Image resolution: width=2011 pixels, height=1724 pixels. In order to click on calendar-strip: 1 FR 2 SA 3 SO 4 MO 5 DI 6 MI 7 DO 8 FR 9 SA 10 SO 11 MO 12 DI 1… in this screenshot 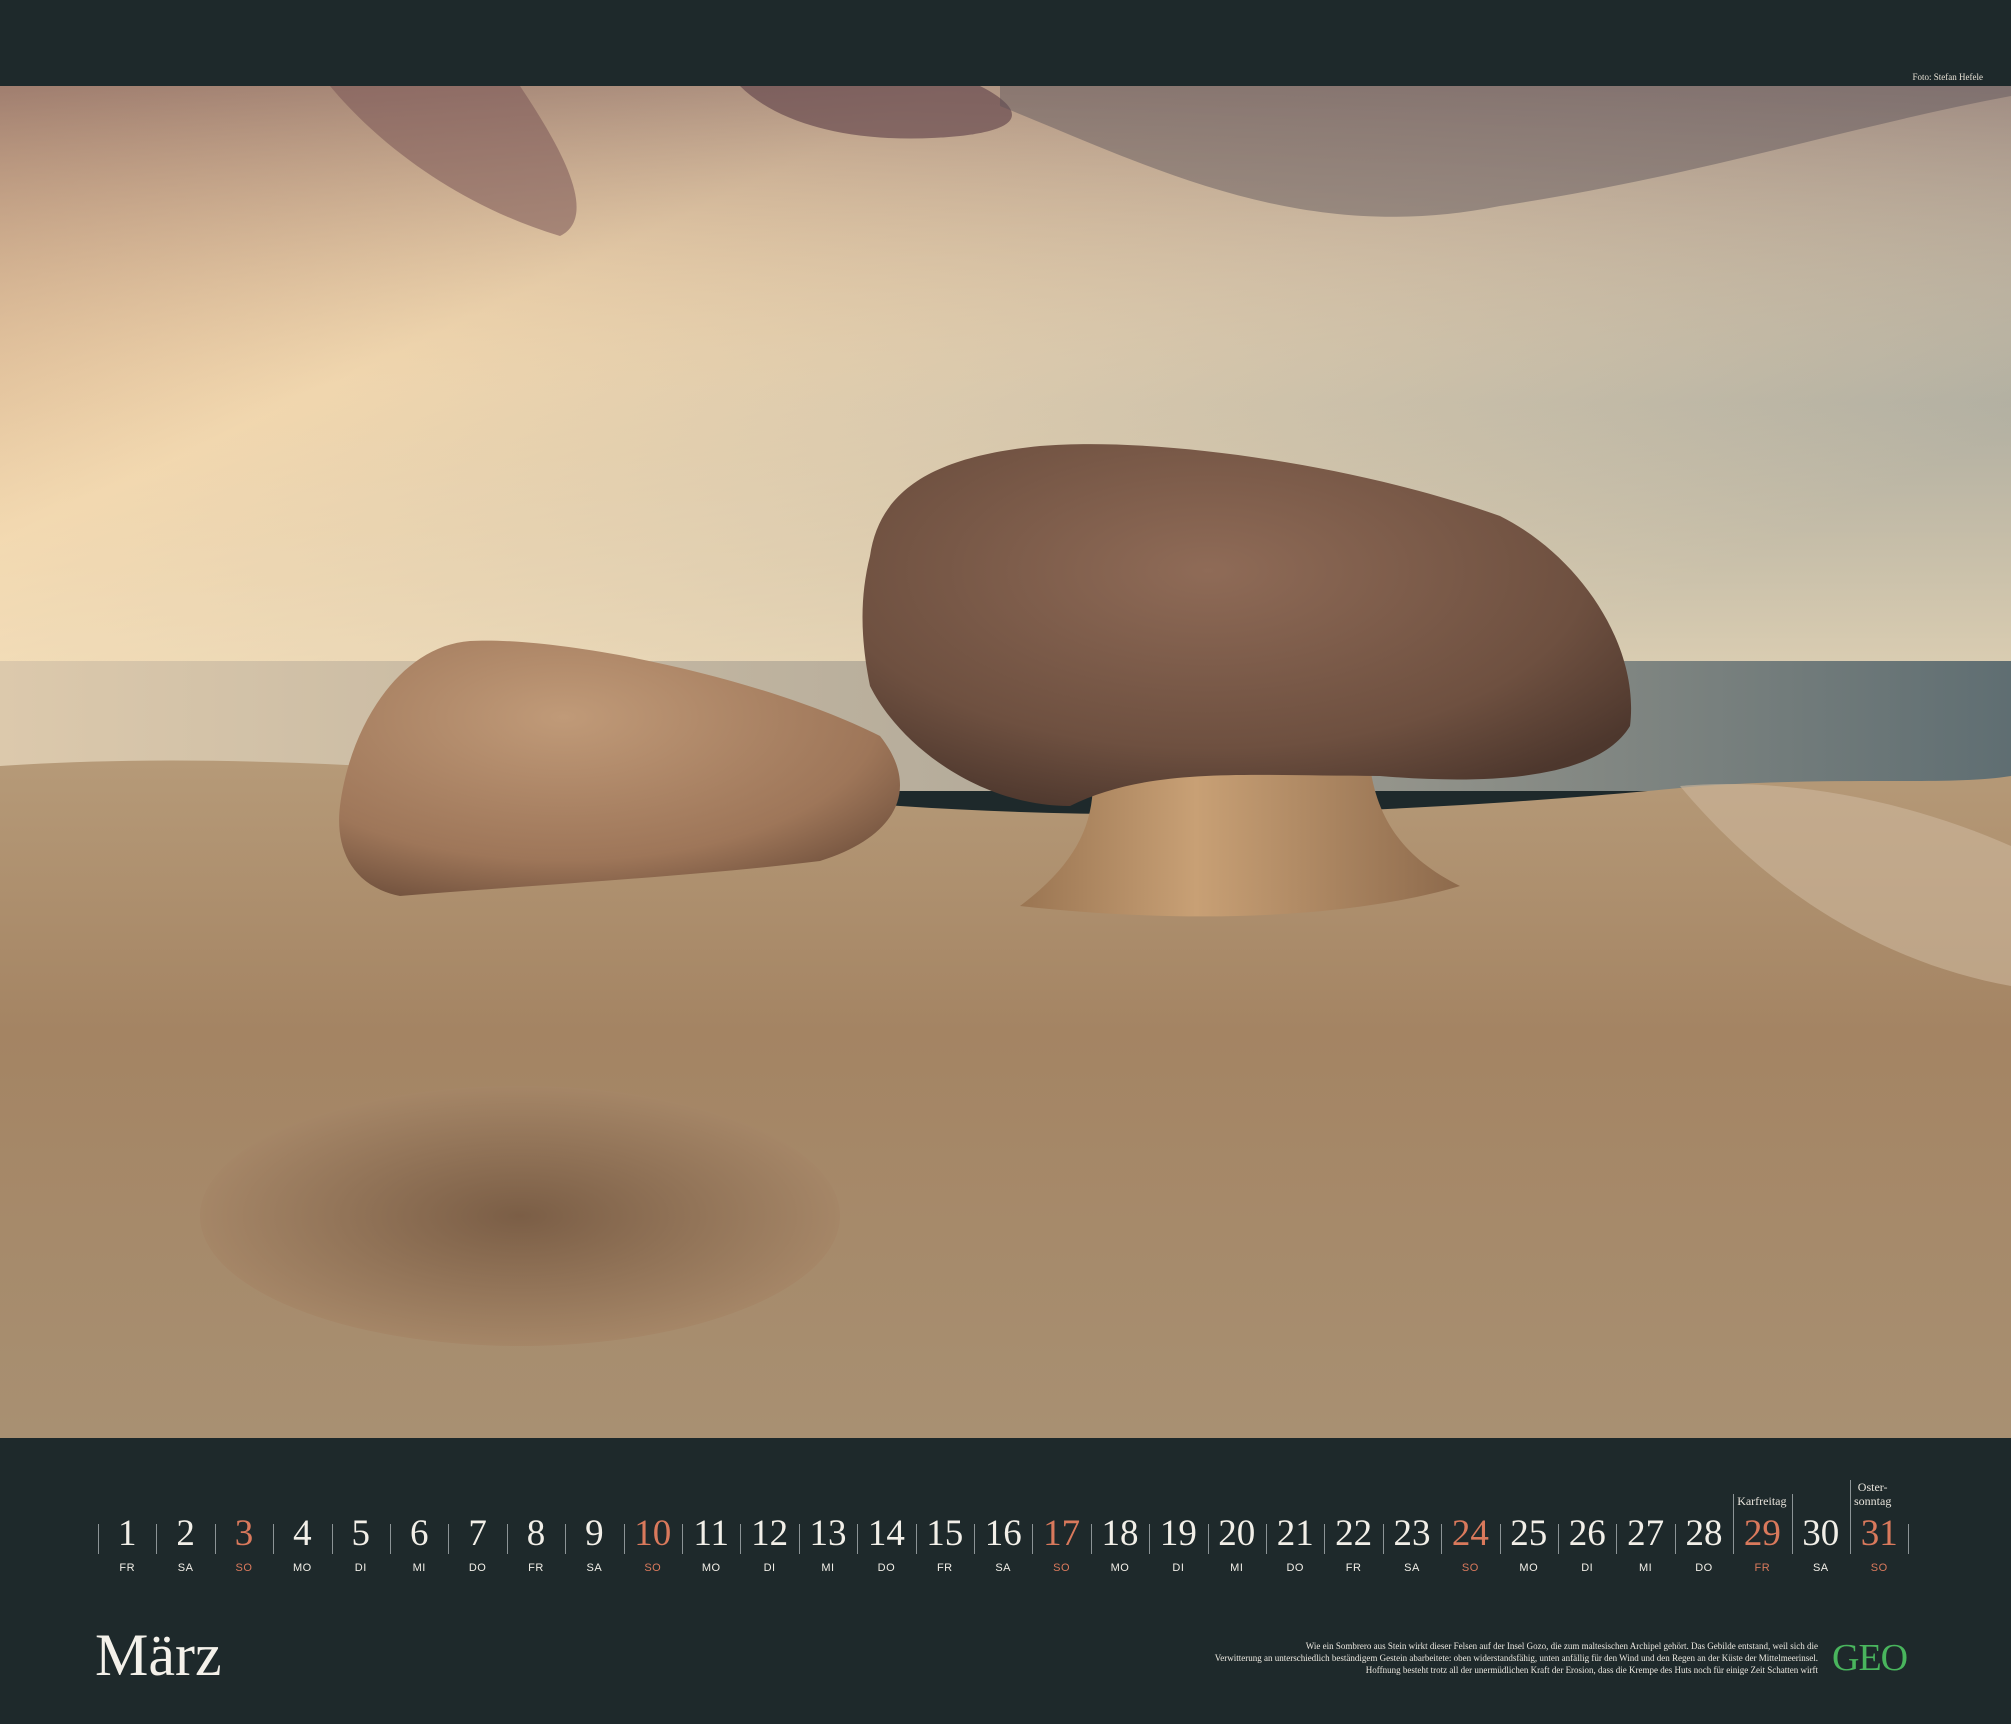, I will do `click(1007, 1535)`.